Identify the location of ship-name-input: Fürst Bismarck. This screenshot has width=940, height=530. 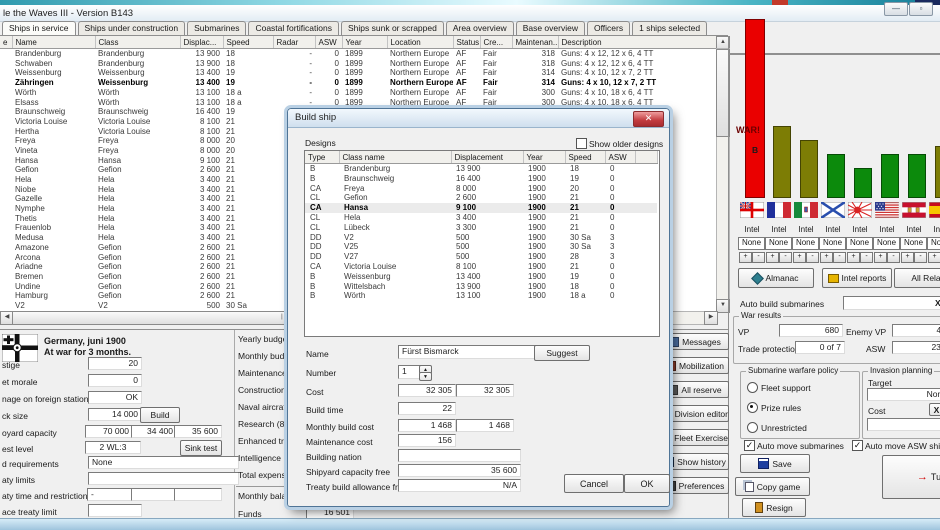
(467, 352).